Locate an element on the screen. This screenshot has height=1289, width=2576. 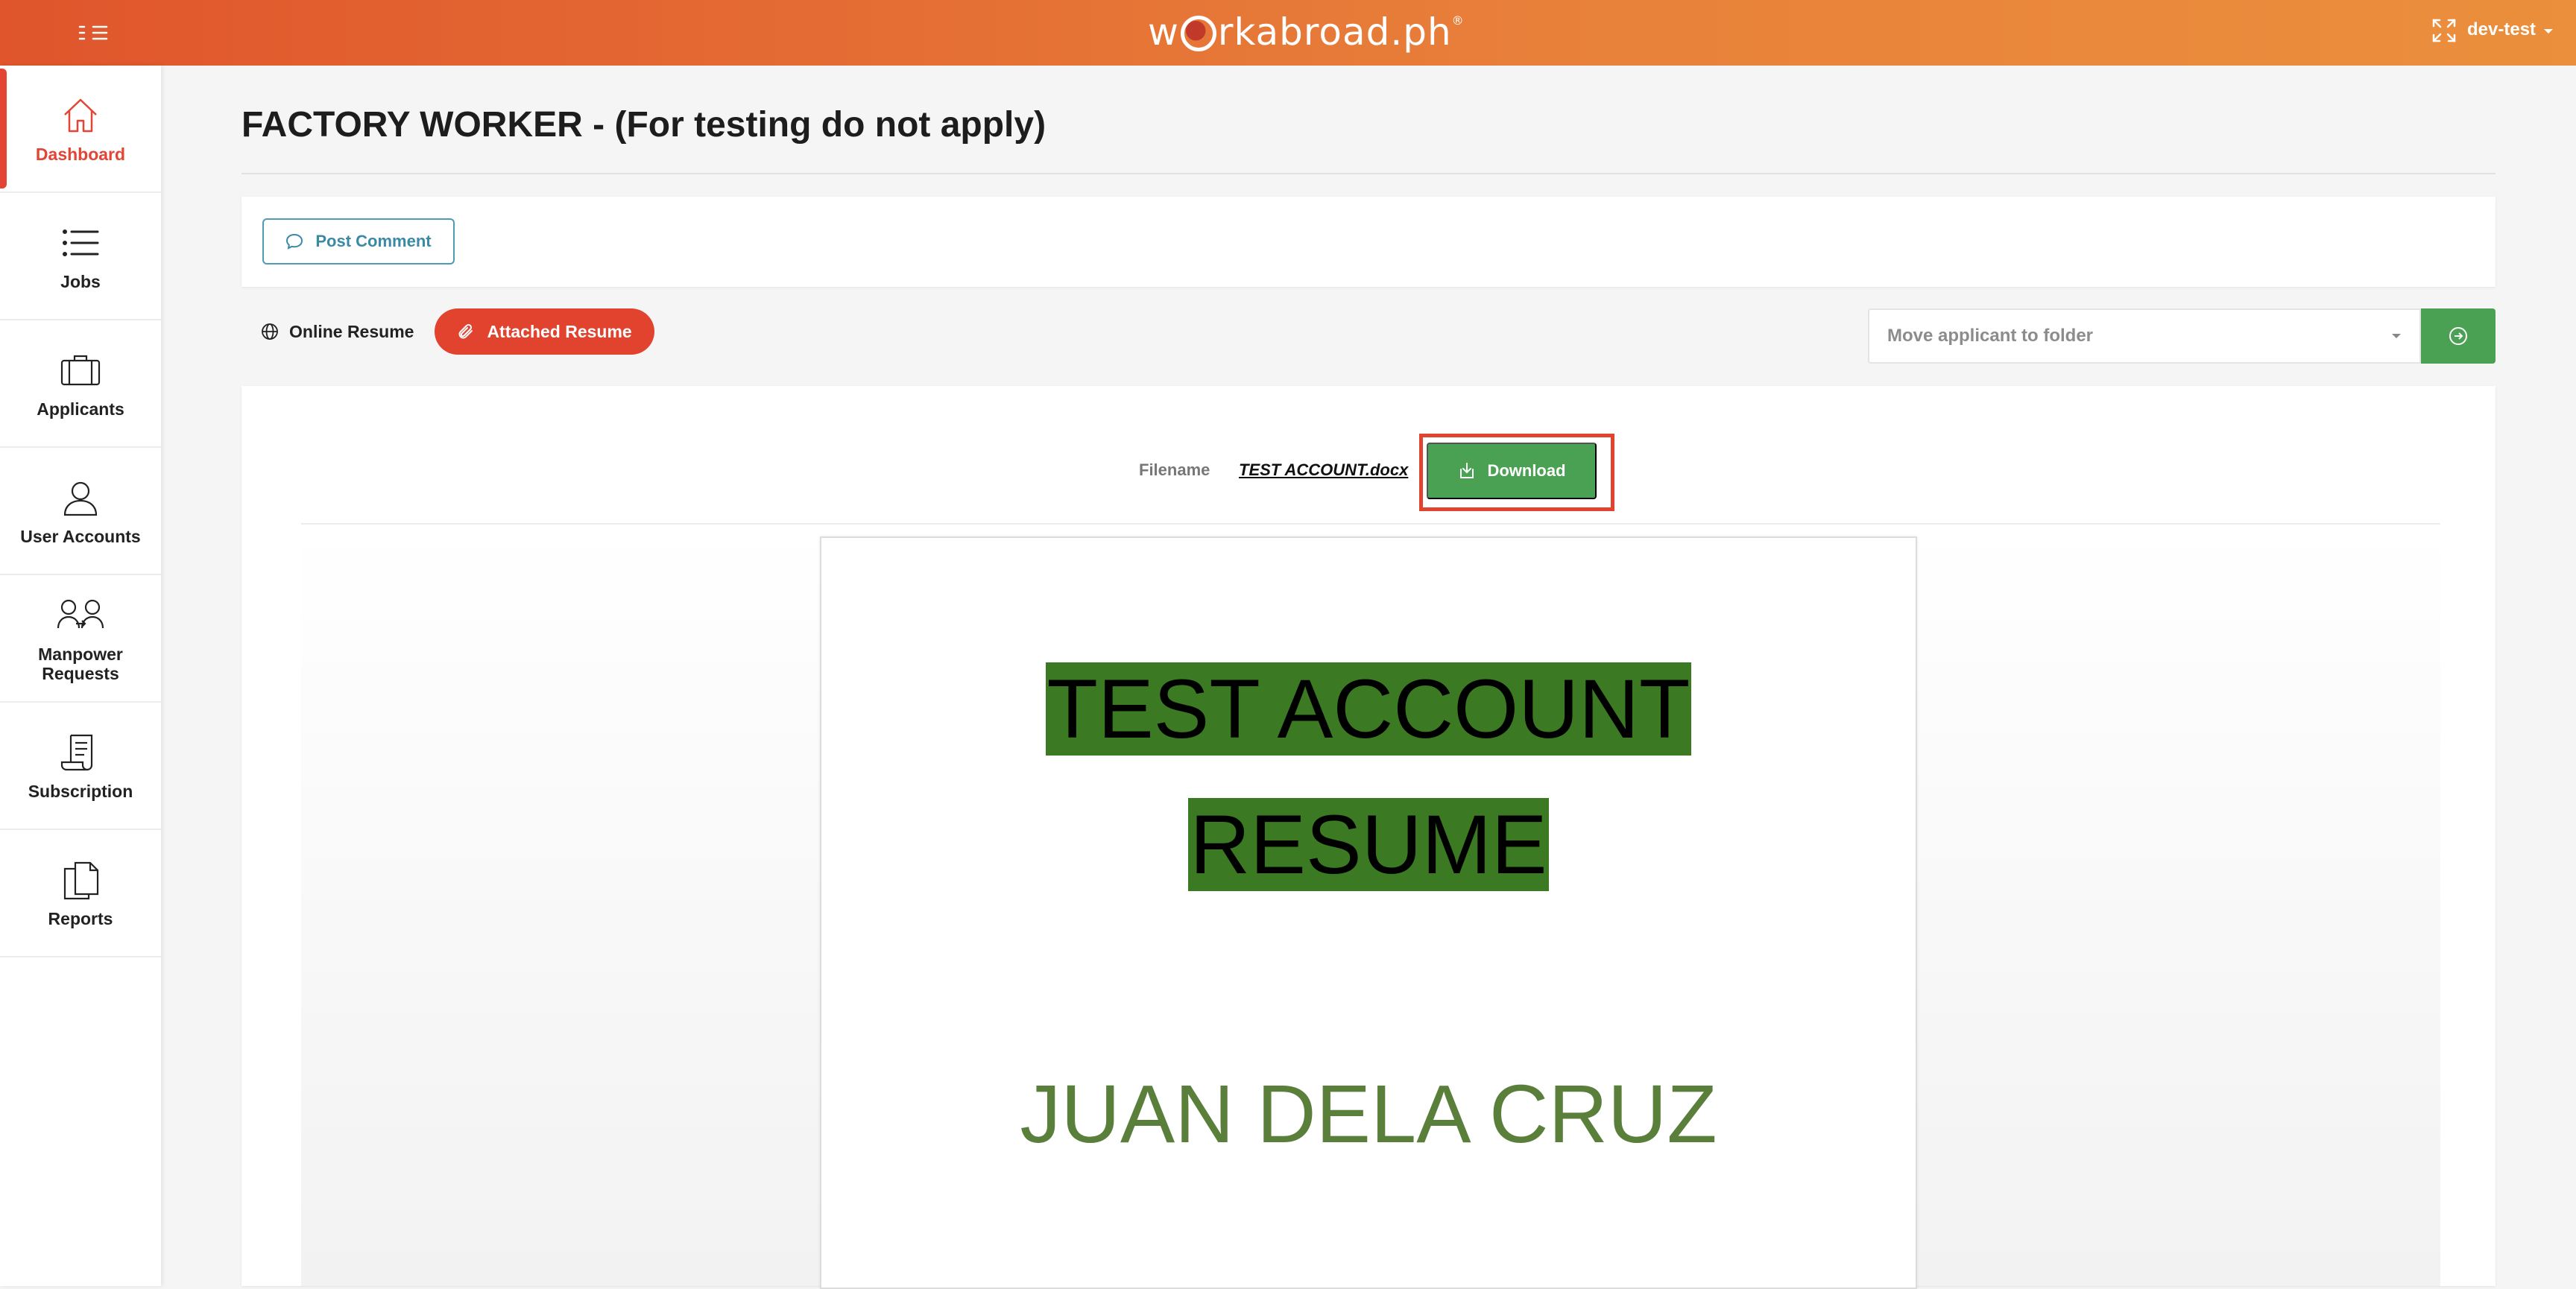
top-bar: w rkabroad.ph ® dev-test is located at coordinates (1288, 33).